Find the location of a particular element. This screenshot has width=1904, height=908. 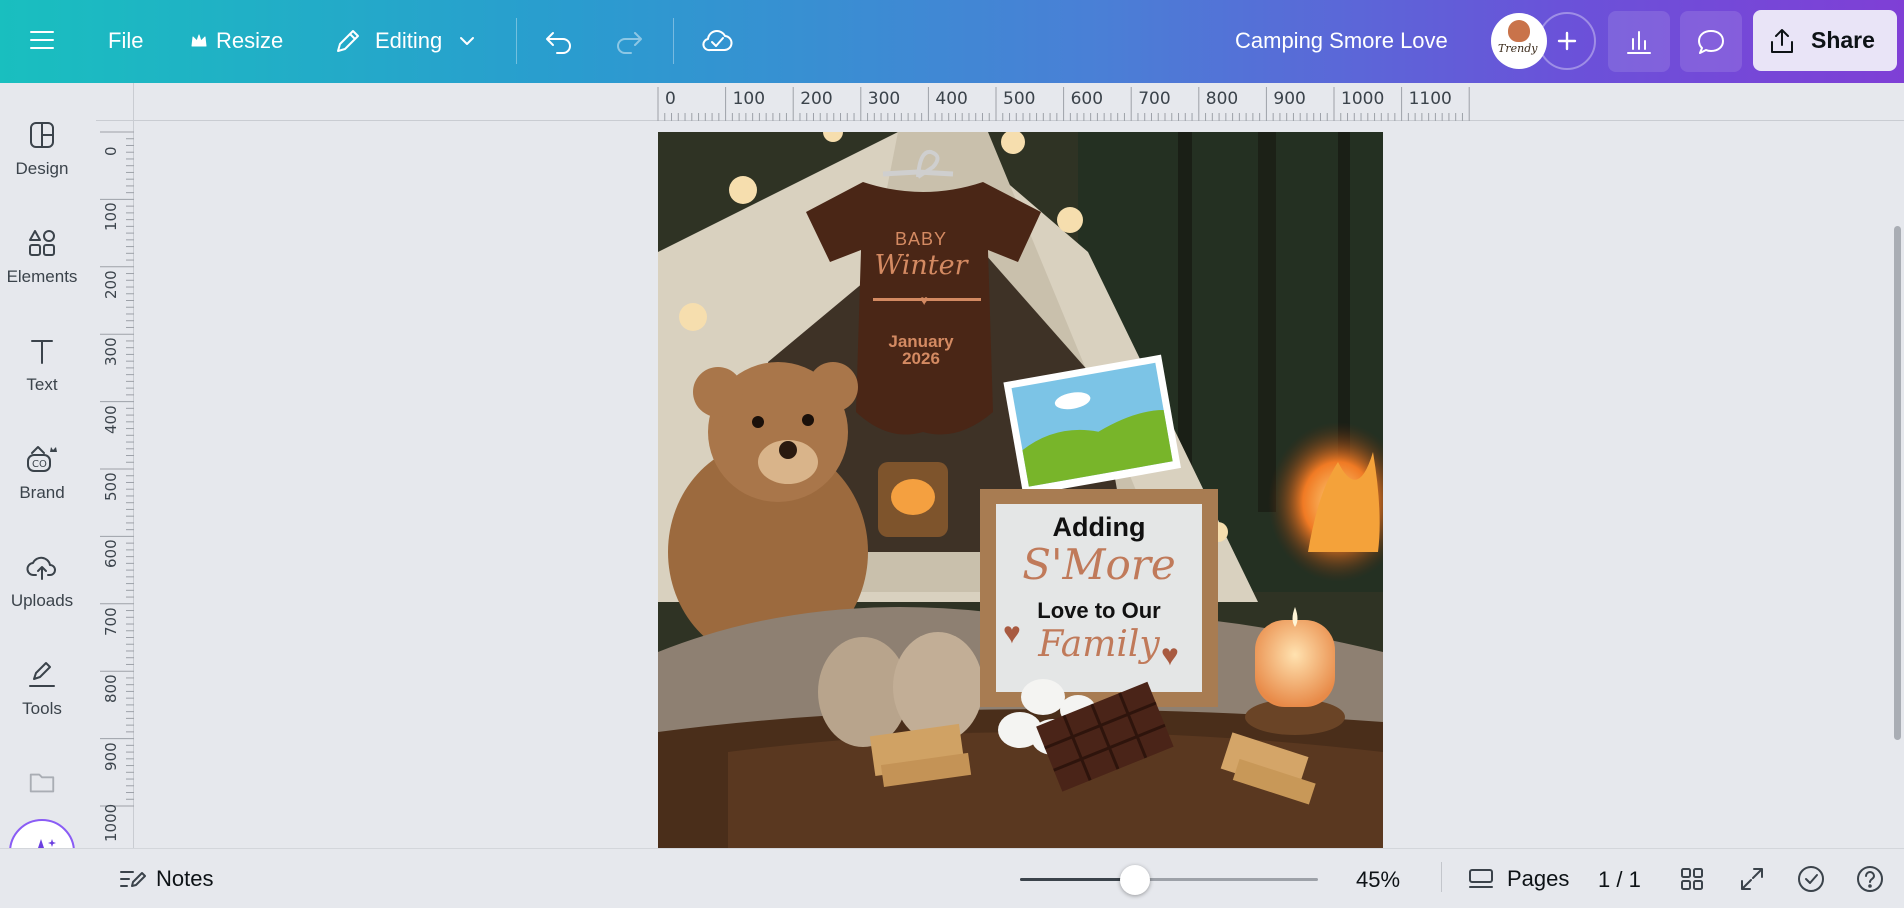

share-label: Share is located at coordinates (1843, 40).